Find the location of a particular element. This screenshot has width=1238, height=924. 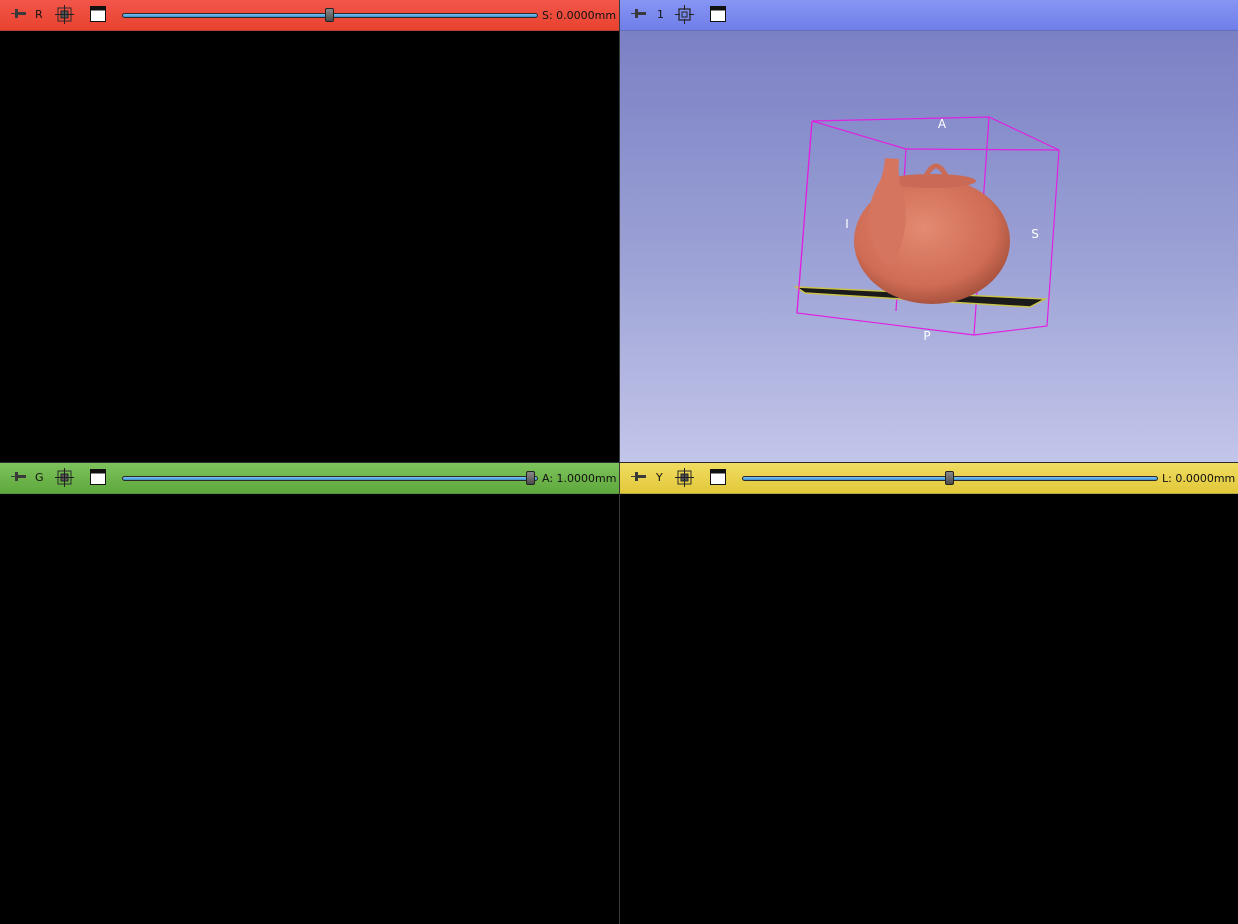

orientation-label-top: A is located at coordinates (942, 124).